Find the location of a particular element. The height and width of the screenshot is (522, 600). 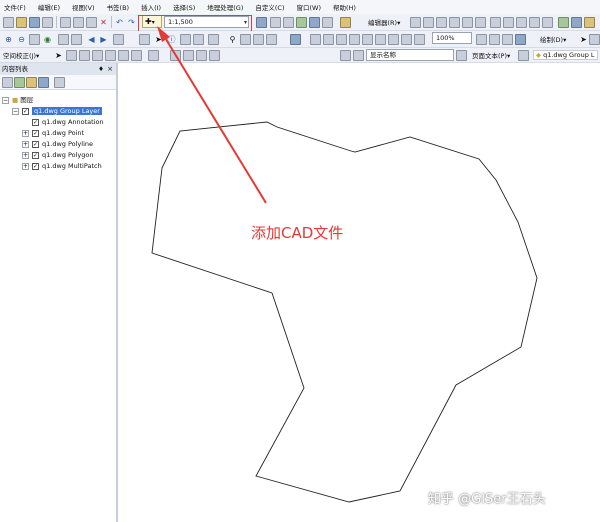

clear-selection-icon is located at coordinates (144, 39).